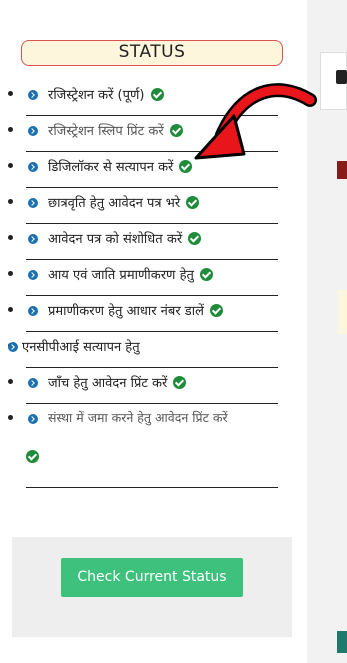 This screenshot has height=663, width=347. I want to click on status-item-label: प्रमाणीकरण हेतु आधार नंबर डालें, so click(126, 311).